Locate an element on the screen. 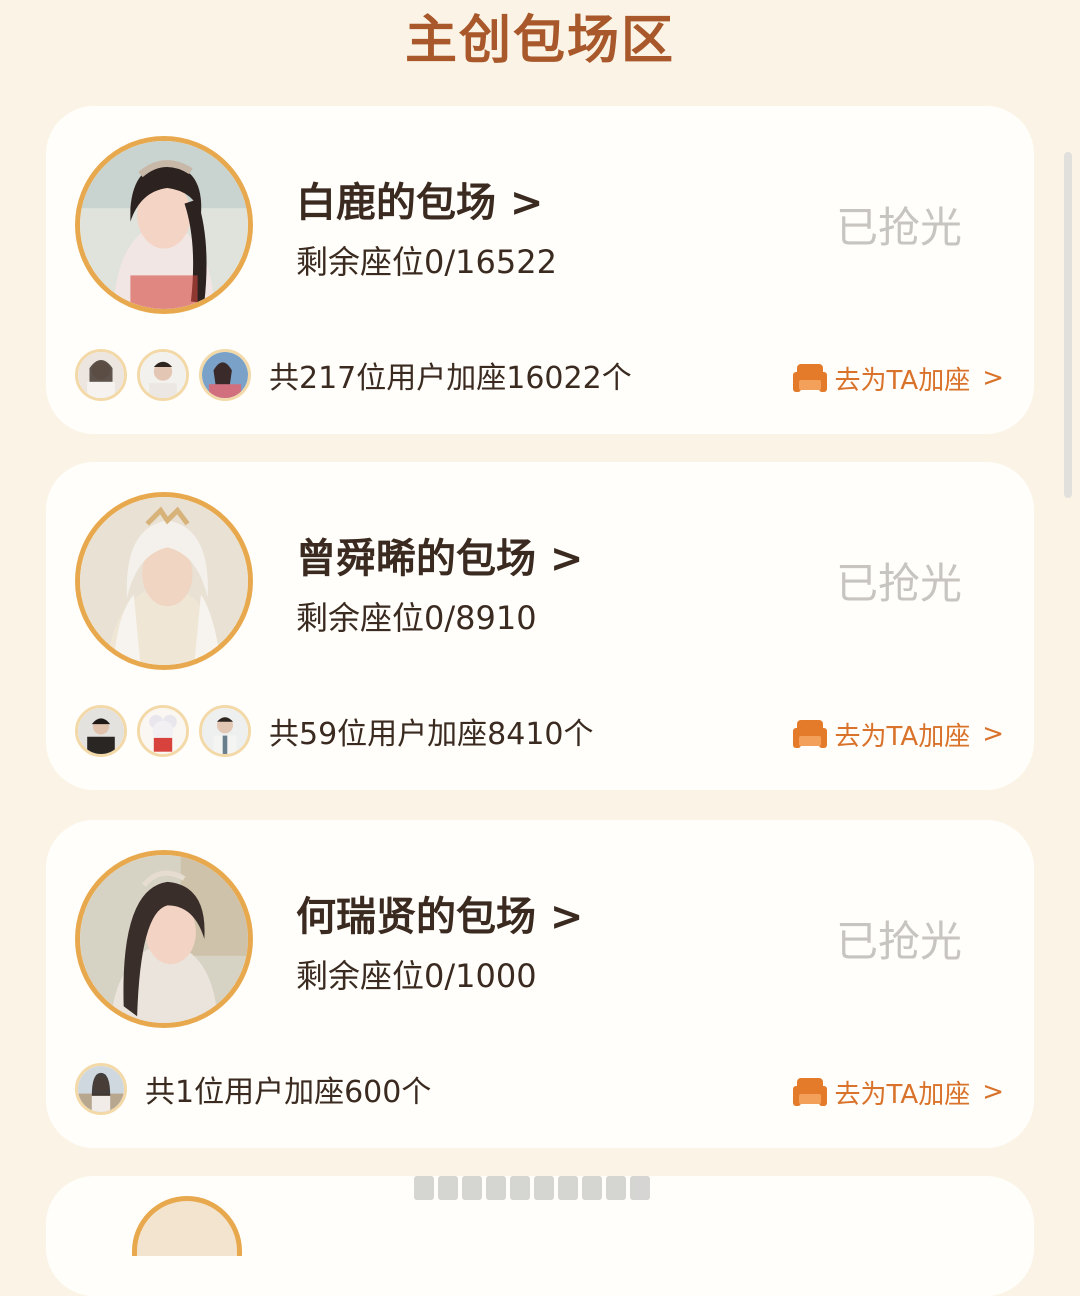 The height and width of the screenshot is (1296, 1080). avatar-partial is located at coordinates (187, 1226).